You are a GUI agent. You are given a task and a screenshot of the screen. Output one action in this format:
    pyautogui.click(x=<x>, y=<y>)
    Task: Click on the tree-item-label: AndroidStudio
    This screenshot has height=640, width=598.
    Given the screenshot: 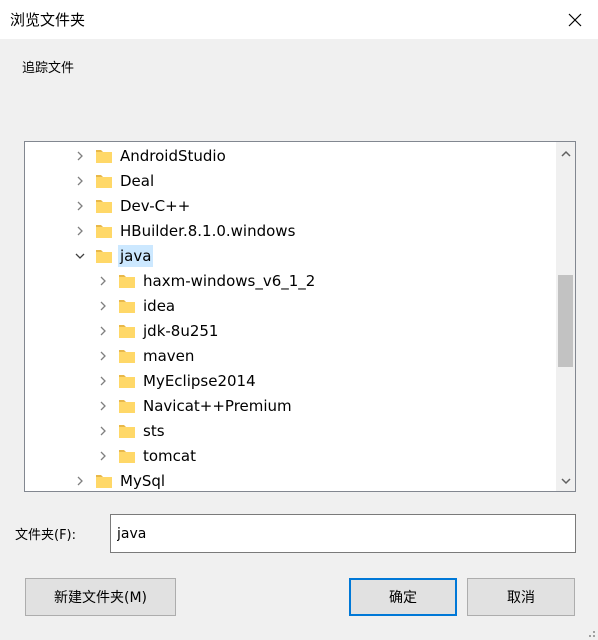 What is the action you would take?
    pyautogui.click(x=173, y=155)
    